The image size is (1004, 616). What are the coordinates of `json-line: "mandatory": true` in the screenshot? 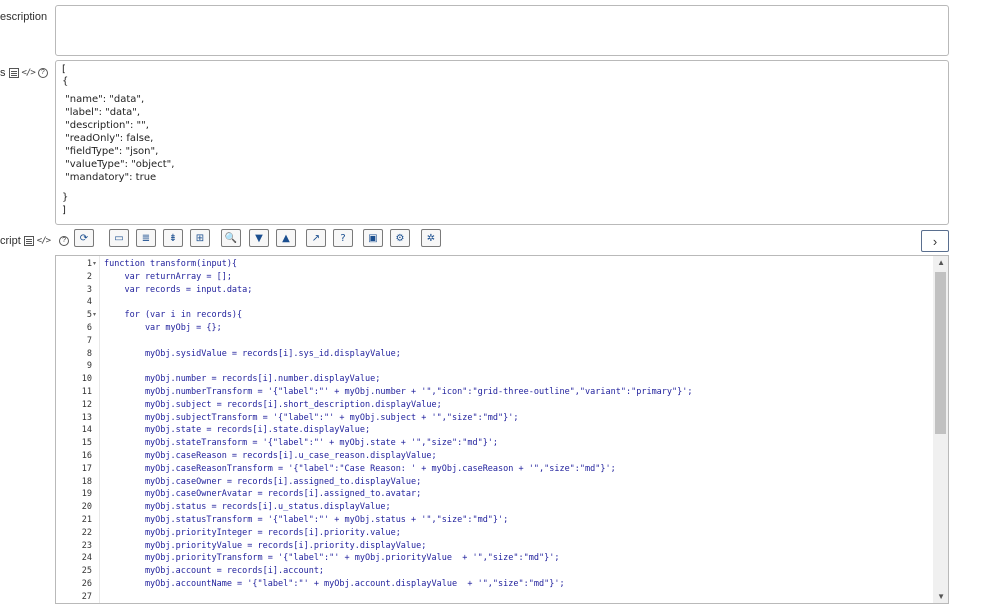 It's located at (109, 177).